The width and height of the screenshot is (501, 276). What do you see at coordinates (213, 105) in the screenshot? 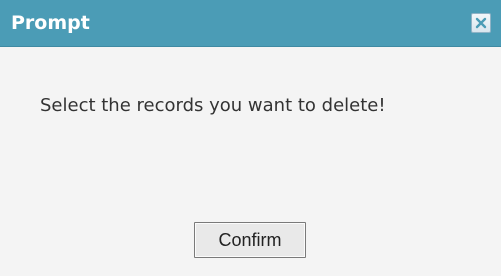
I see `dialog-message: Select the records you want to delete!` at bounding box center [213, 105].